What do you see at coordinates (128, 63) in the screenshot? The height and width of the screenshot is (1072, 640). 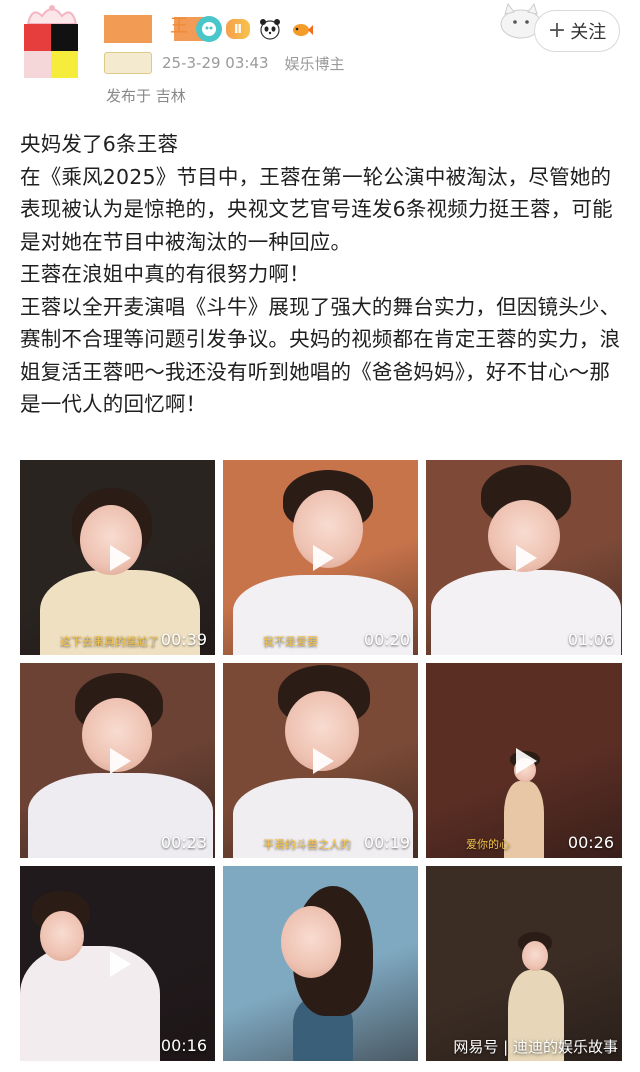 I see `vip-tag` at bounding box center [128, 63].